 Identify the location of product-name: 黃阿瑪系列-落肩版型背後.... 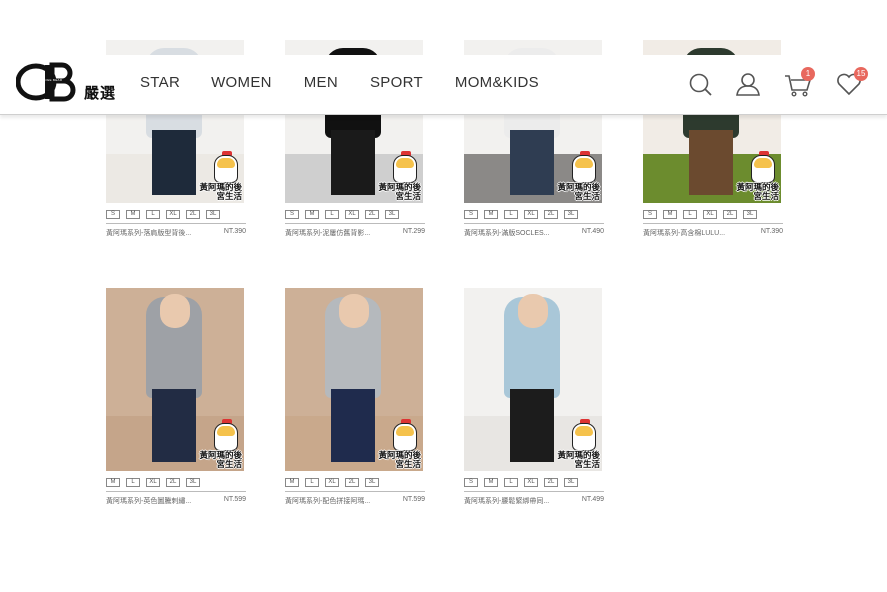
(148, 233).